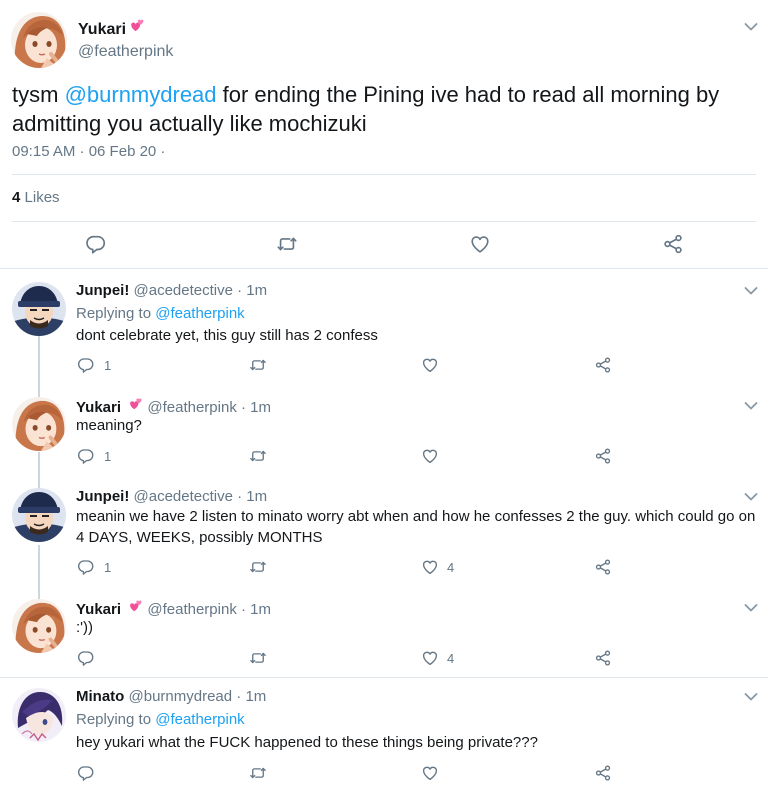  Describe the element at coordinates (384, 430) in the screenshot. I see `reply-tweet: Yukari @featherpink · 1m meaning? 1` at that location.